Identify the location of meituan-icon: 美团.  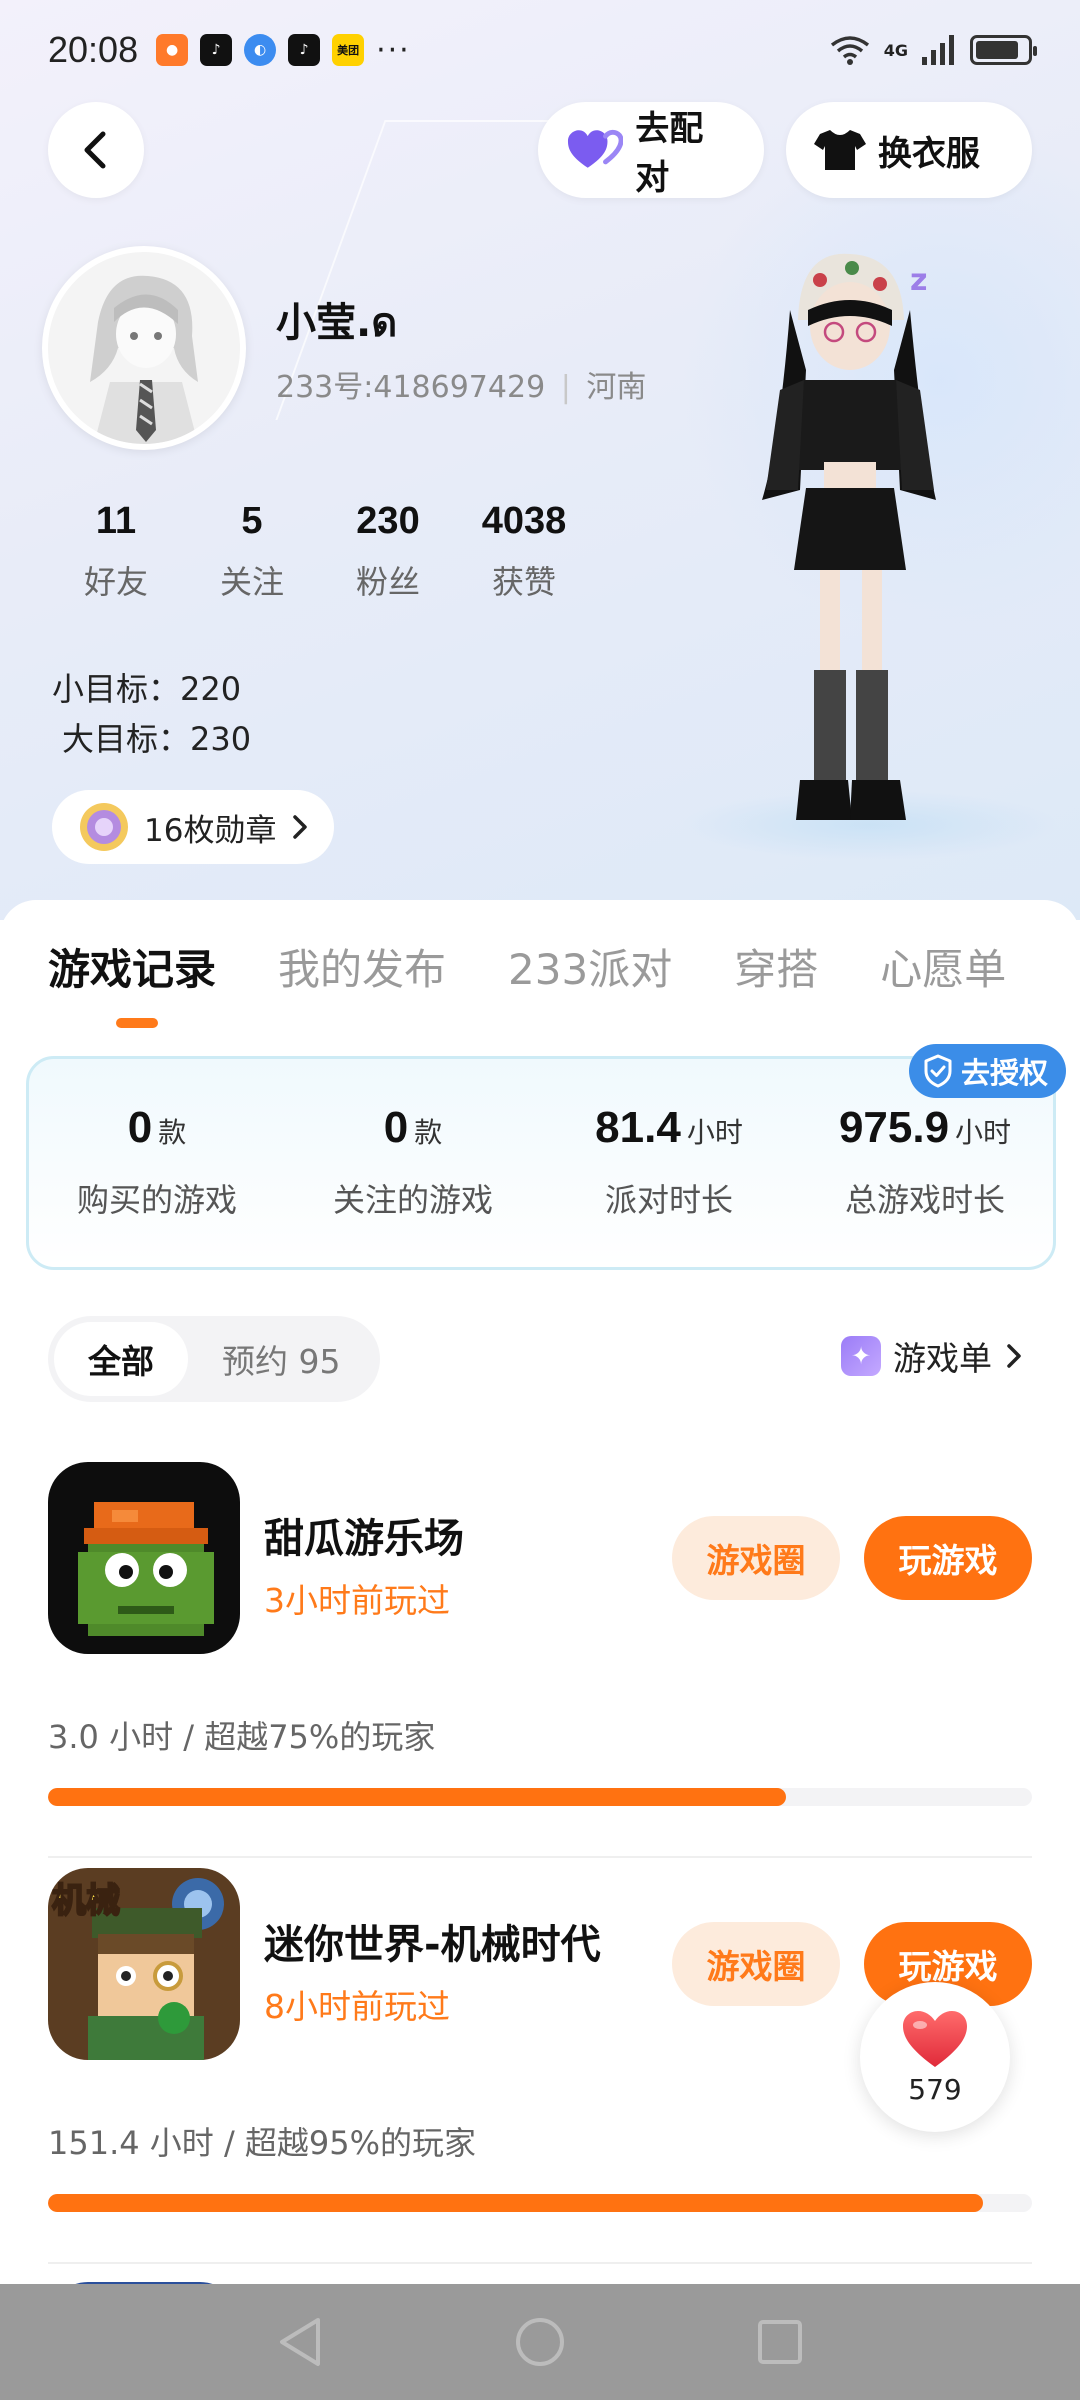
(348, 50).